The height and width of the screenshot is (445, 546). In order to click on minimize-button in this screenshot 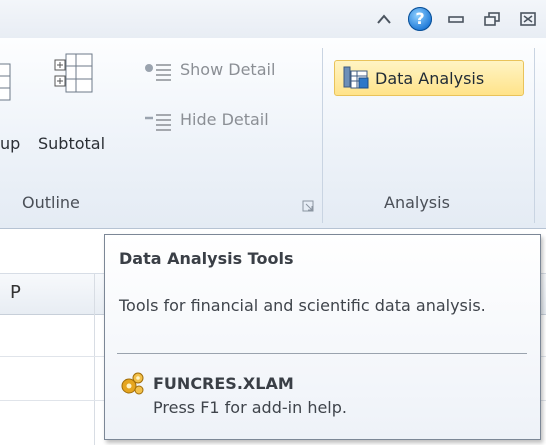, I will do `click(456, 19)`.